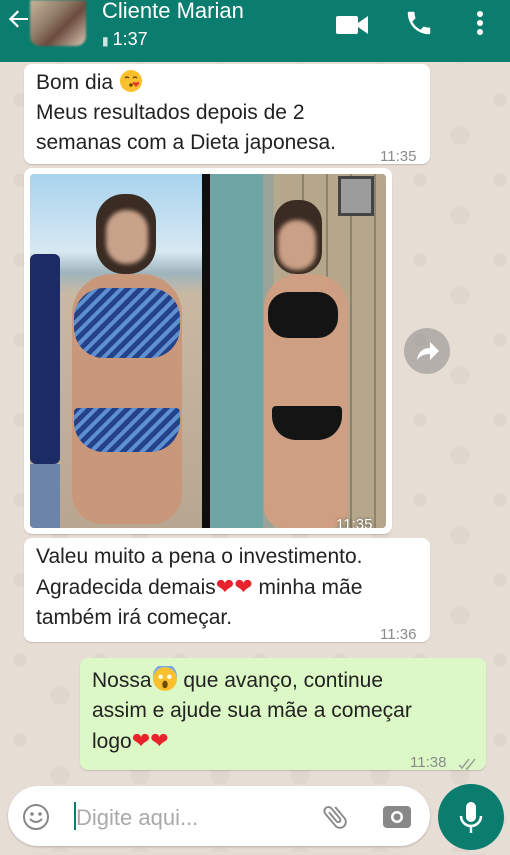  Describe the element at coordinates (255, 31) in the screenshot. I see `chat-header: Cliente Marian ▮ 1:37` at that location.